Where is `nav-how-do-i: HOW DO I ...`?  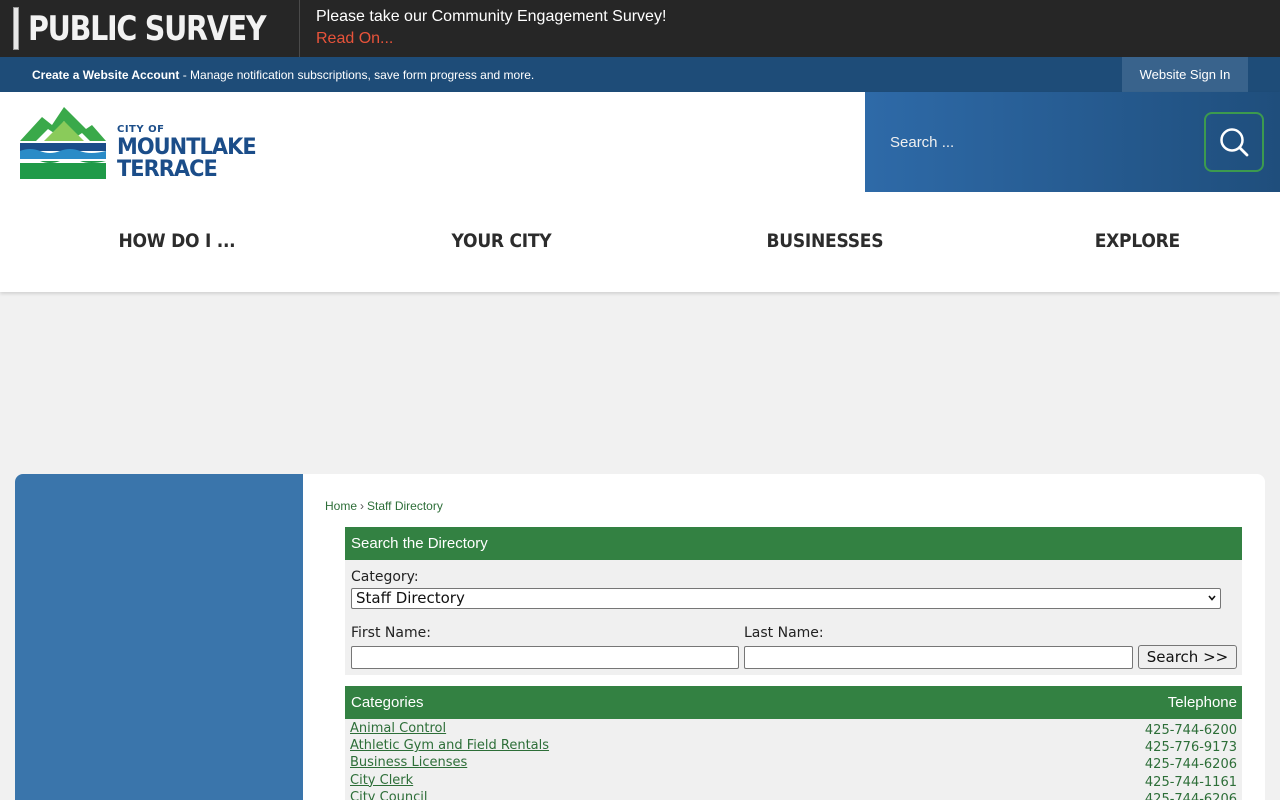
nav-how-do-i: HOW DO I ... is located at coordinates (176, 241).